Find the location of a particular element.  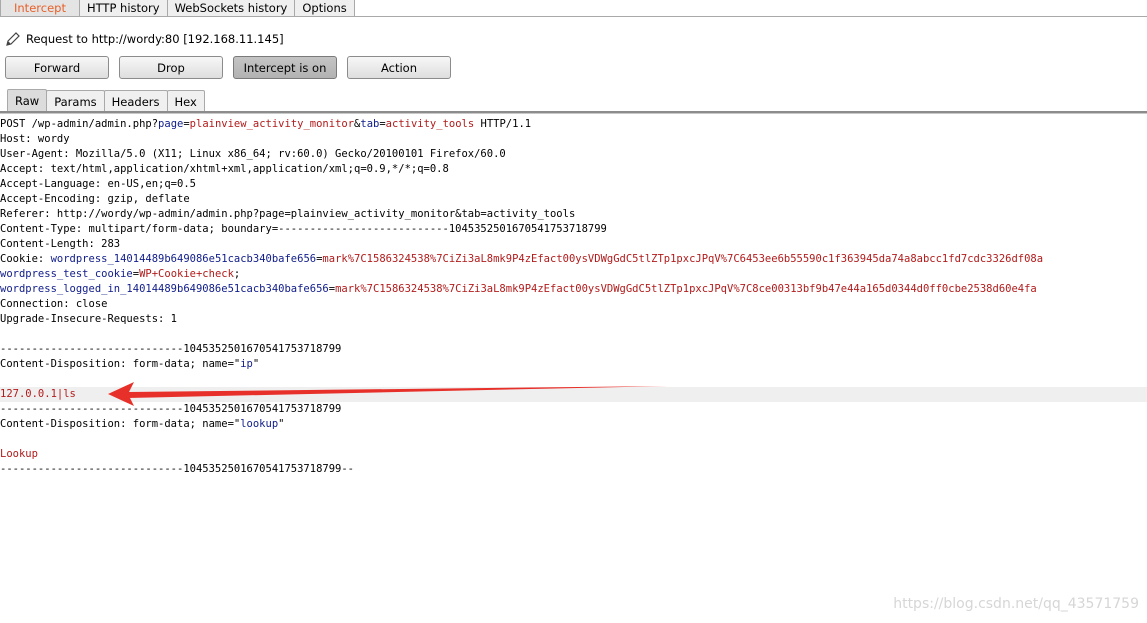

request-token: page is located at coordinates (171, 124).